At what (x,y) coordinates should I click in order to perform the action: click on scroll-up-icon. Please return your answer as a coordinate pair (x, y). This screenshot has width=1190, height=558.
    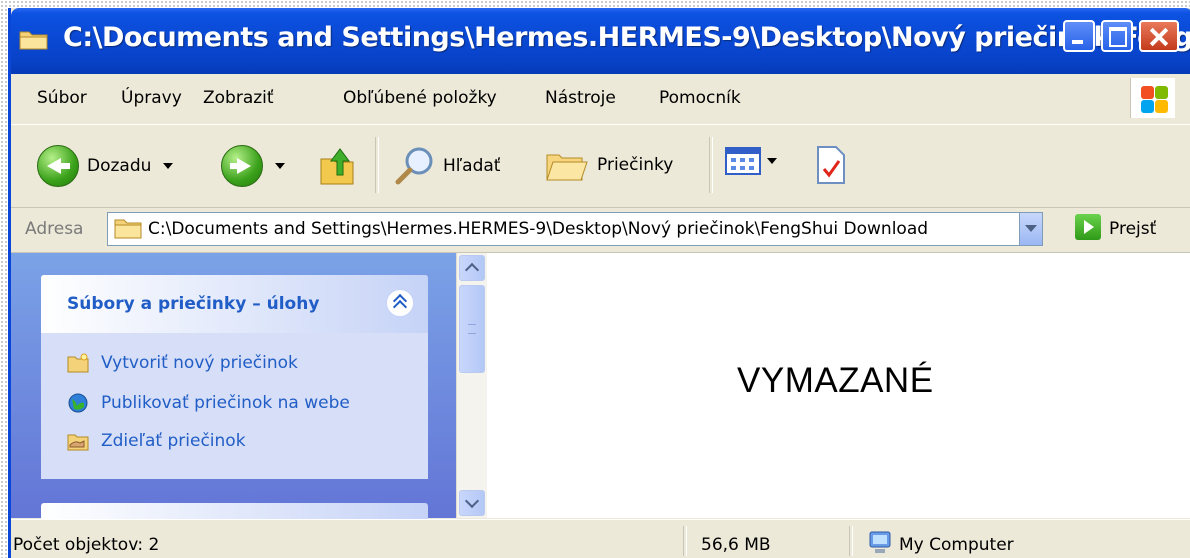
    Looking at the image, I should click on (472, 268).